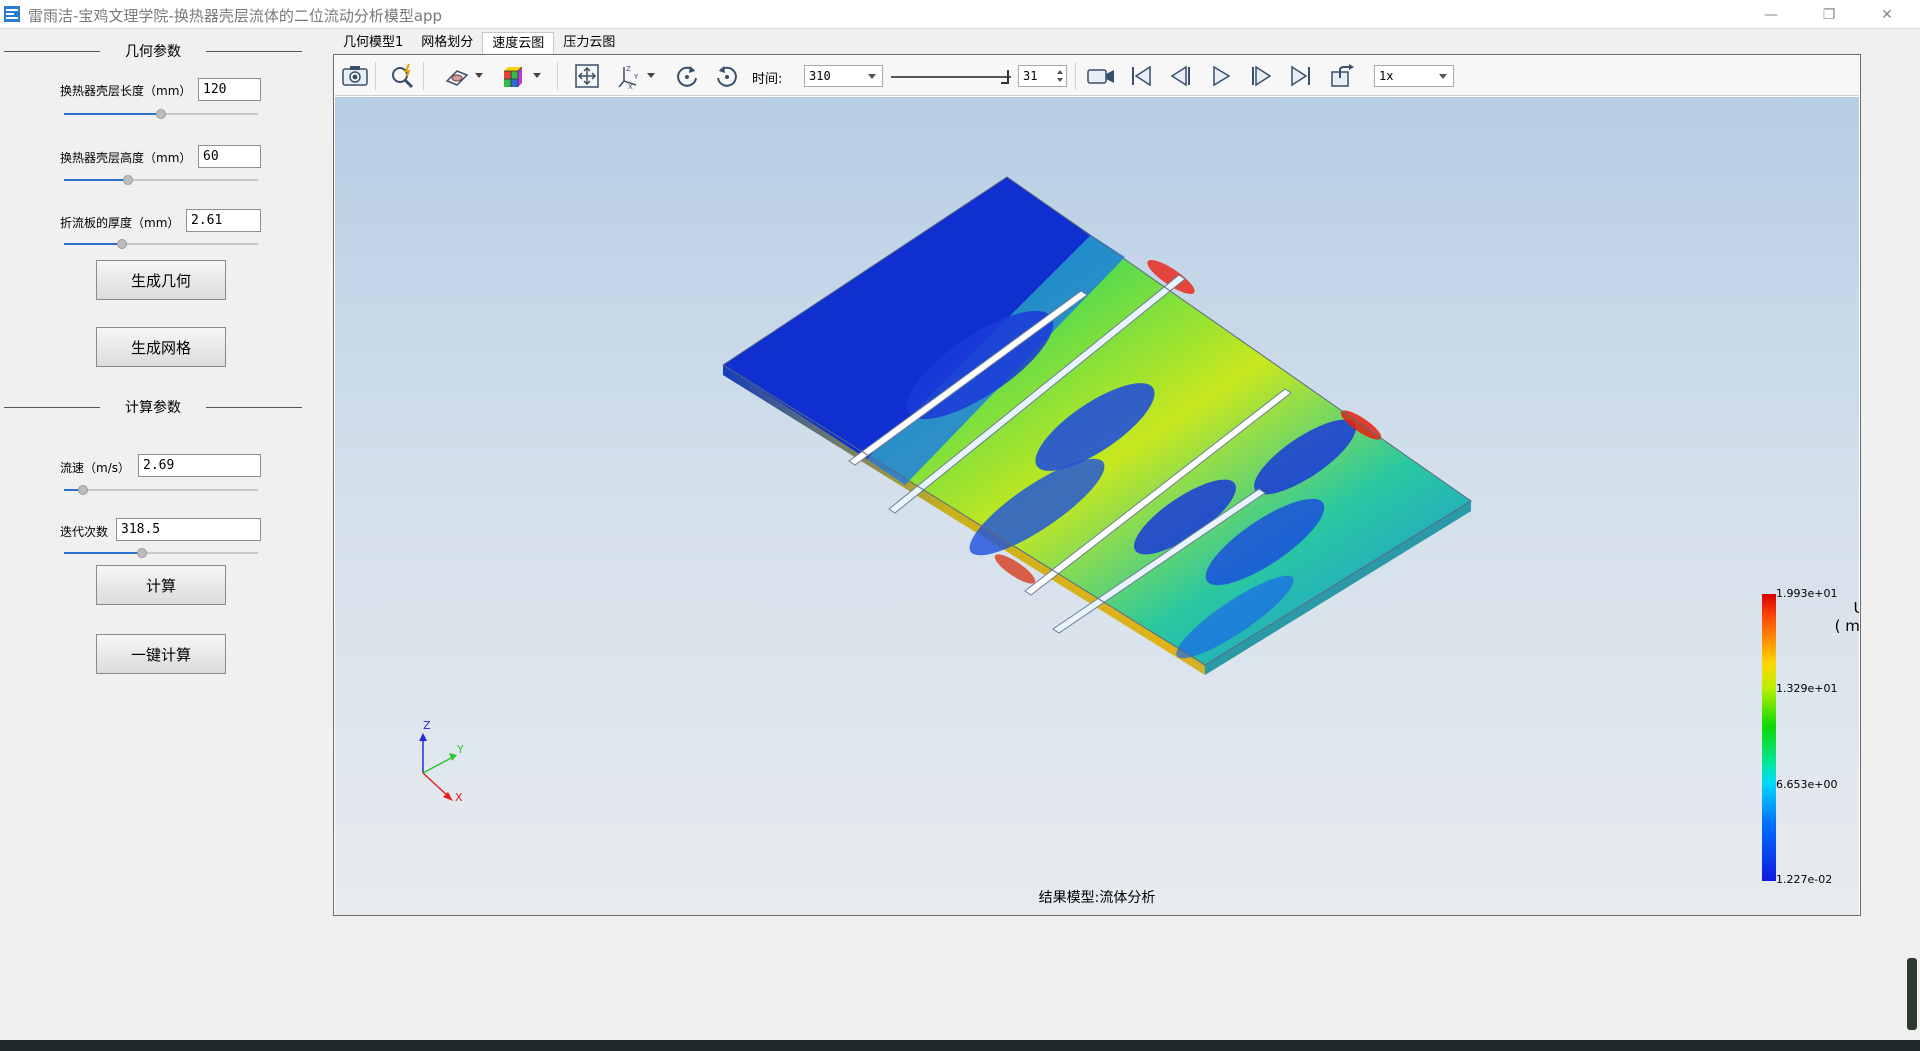 The width and height of the screenshot is (1920, 1051). Describe the element at coordinates (355, 76) in the screenshot. I see `camera-icon` at that location.